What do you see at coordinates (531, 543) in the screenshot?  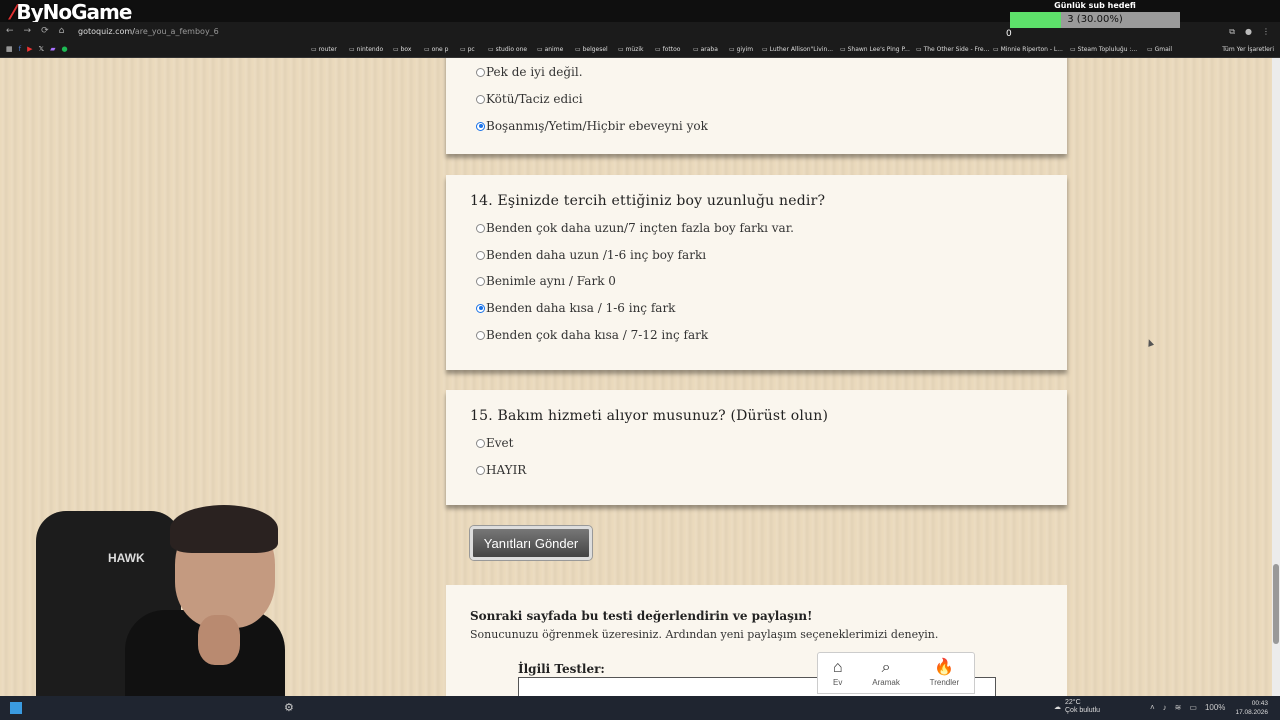 I see `submit-answers-button: Yanıtları Gönder` at bounding box center [531, 543].